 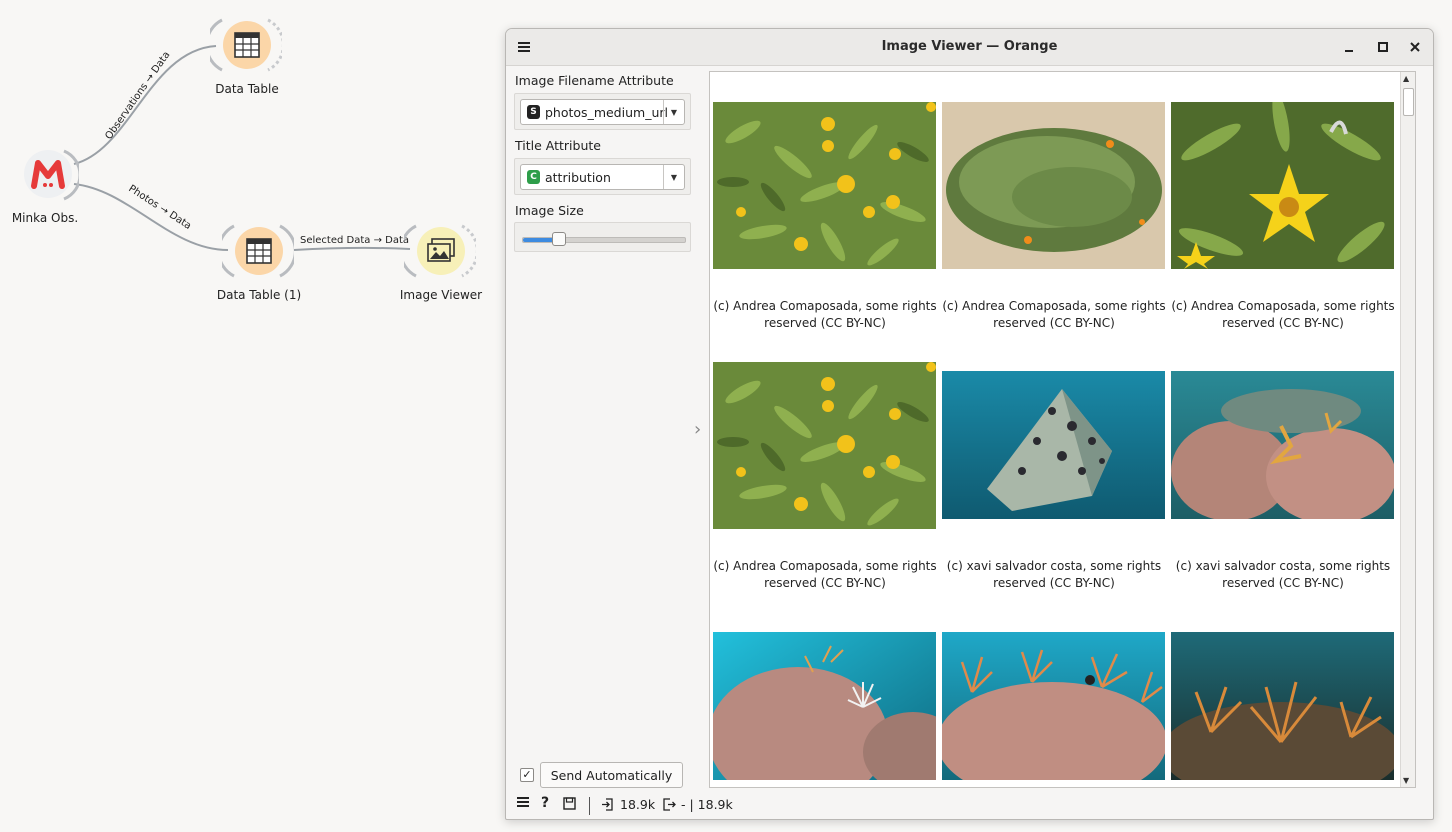 What do you see at coordinates (1408, 102) in the screenshot?
I see `scrollbar-thumb` at bounding box center [1408, 102].